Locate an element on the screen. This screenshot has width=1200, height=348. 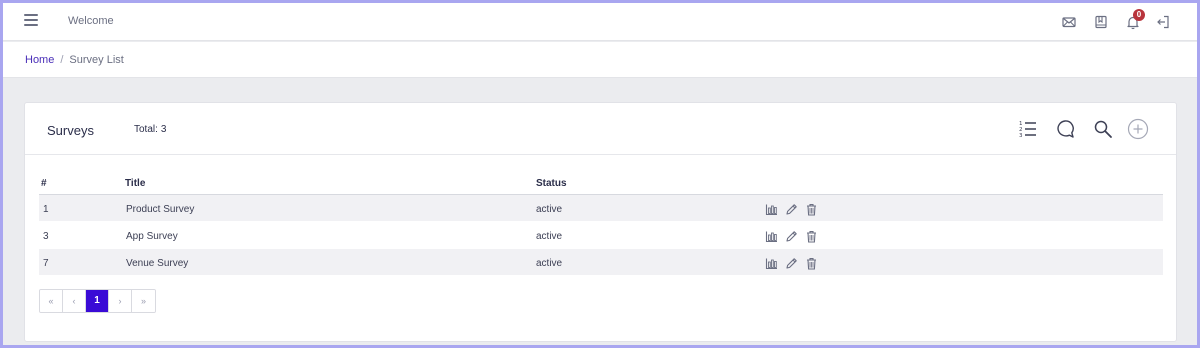
column-header-id: # is located at coordinates (44, 183).